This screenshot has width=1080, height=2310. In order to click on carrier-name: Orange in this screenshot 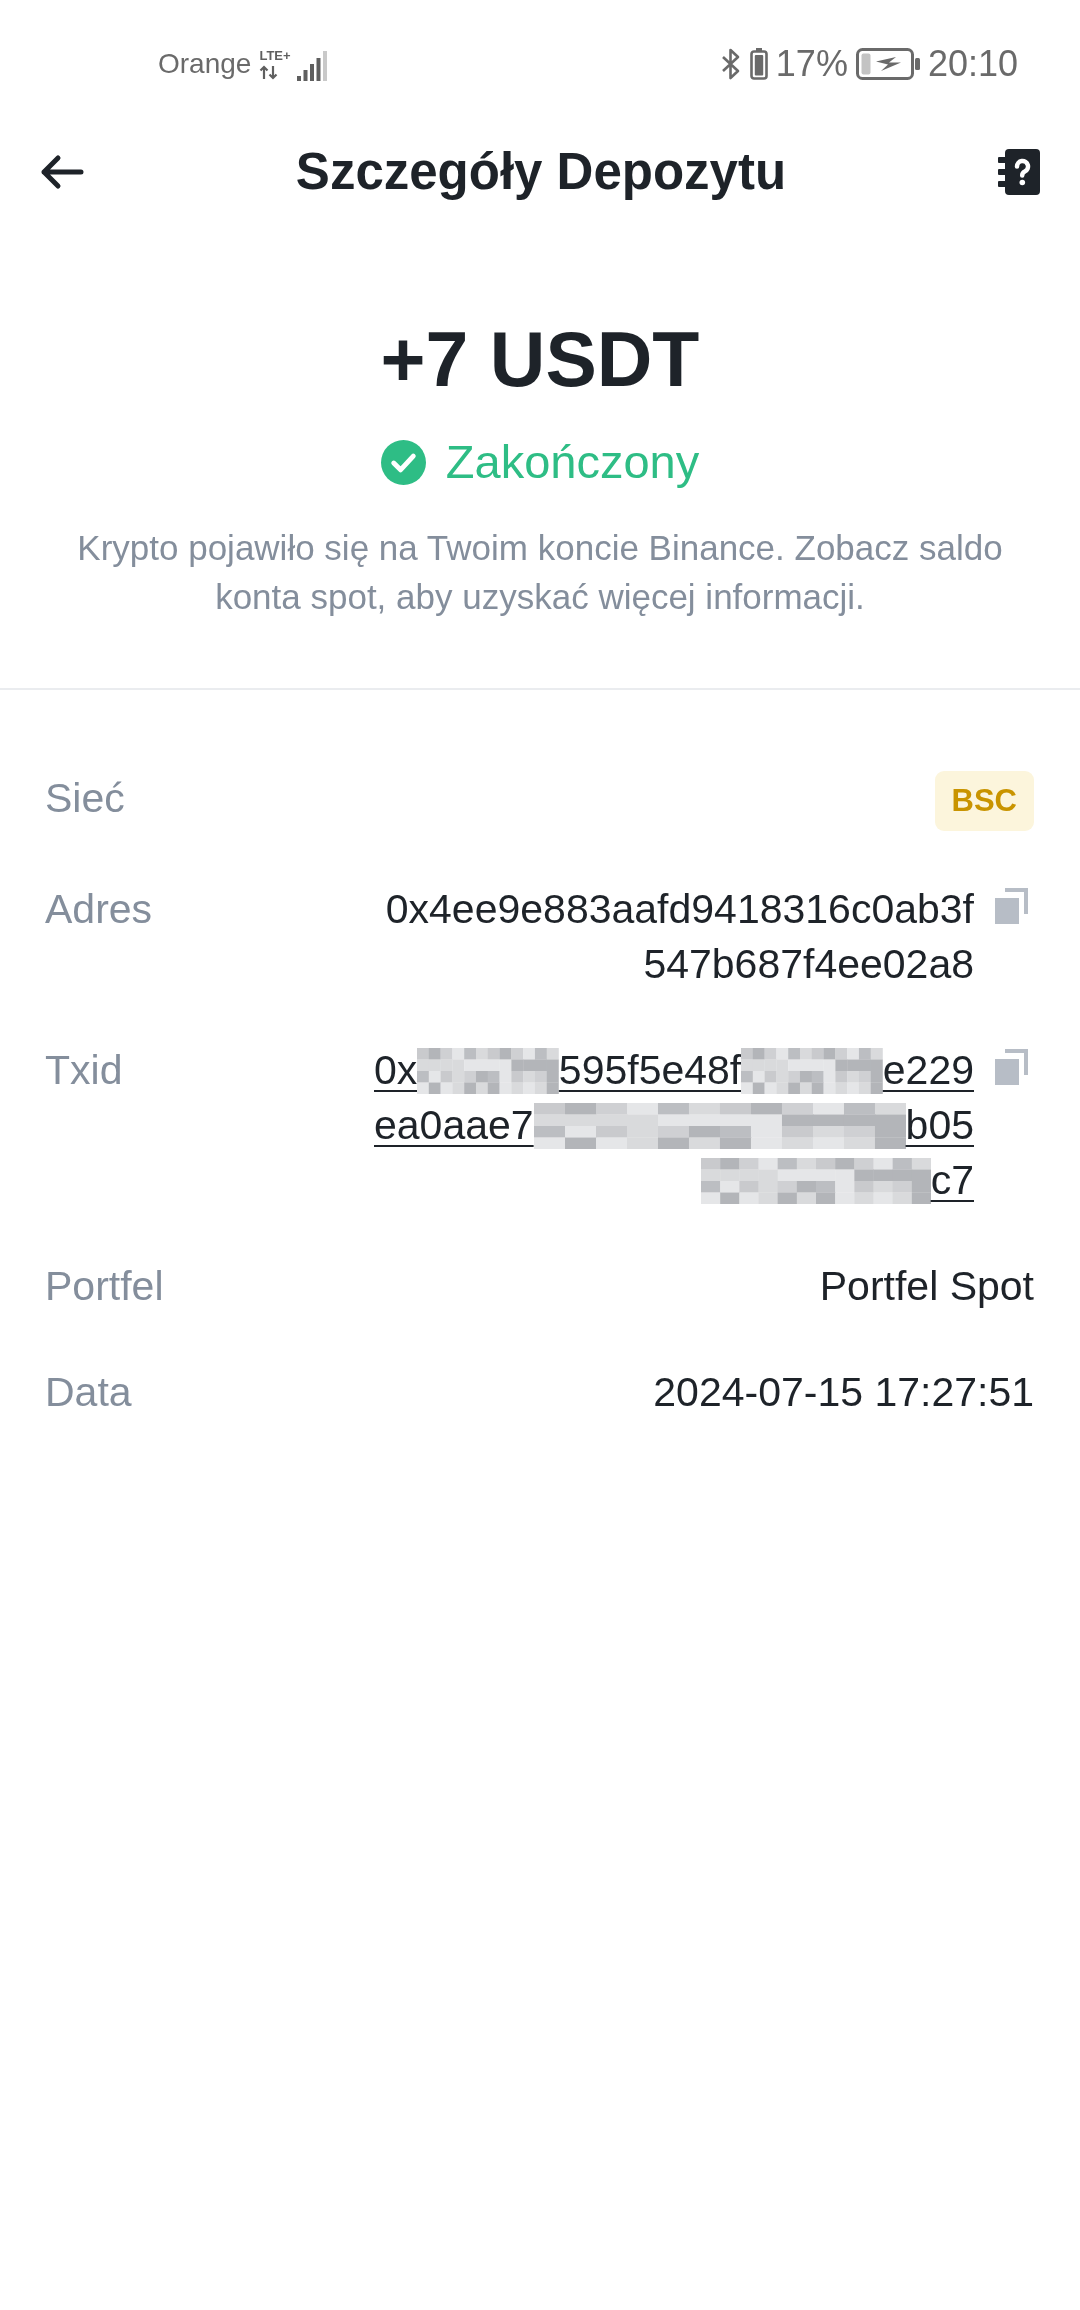, I will do `click(205, 64)`.